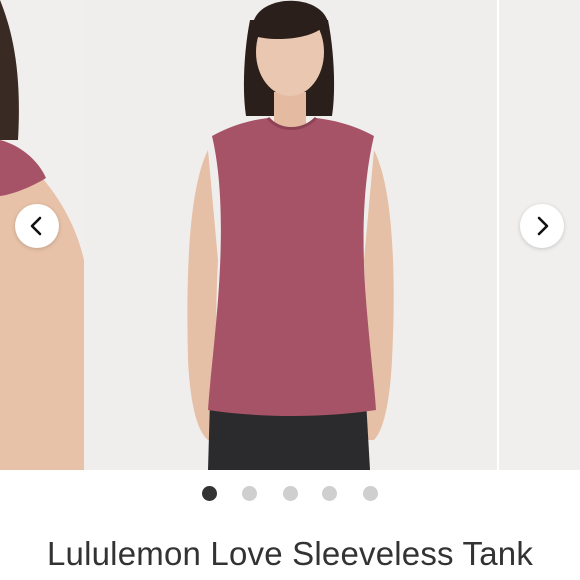  I want to click on carousel-previous-button, so click(37, 226).